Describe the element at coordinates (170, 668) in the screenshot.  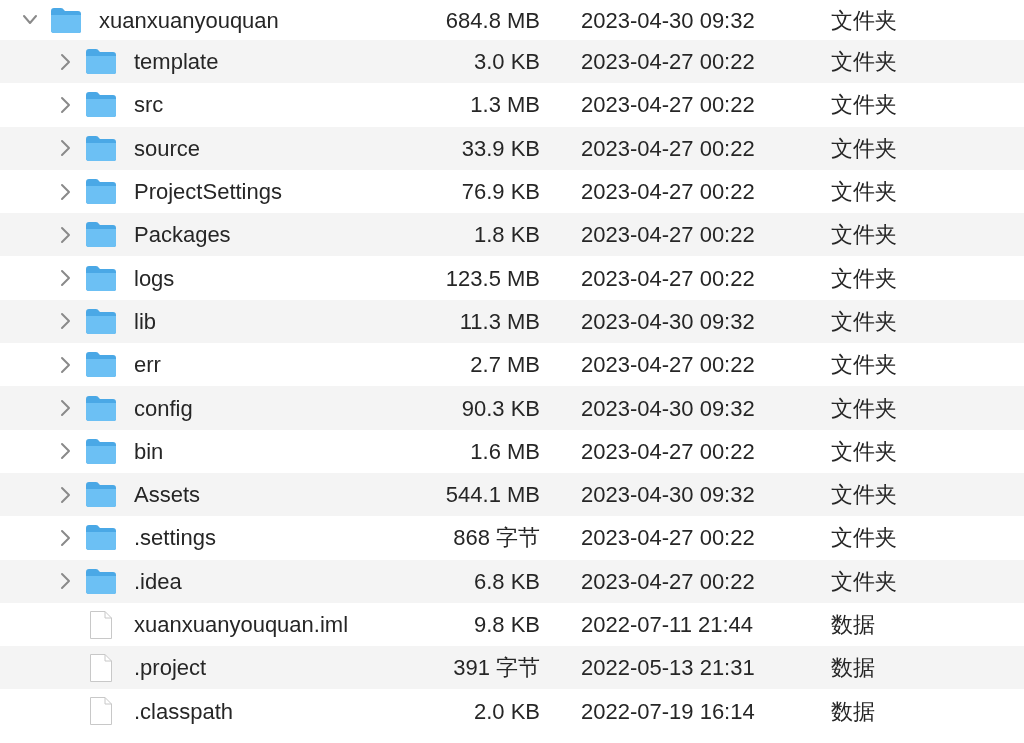
I see `file-name: .project` at that location.